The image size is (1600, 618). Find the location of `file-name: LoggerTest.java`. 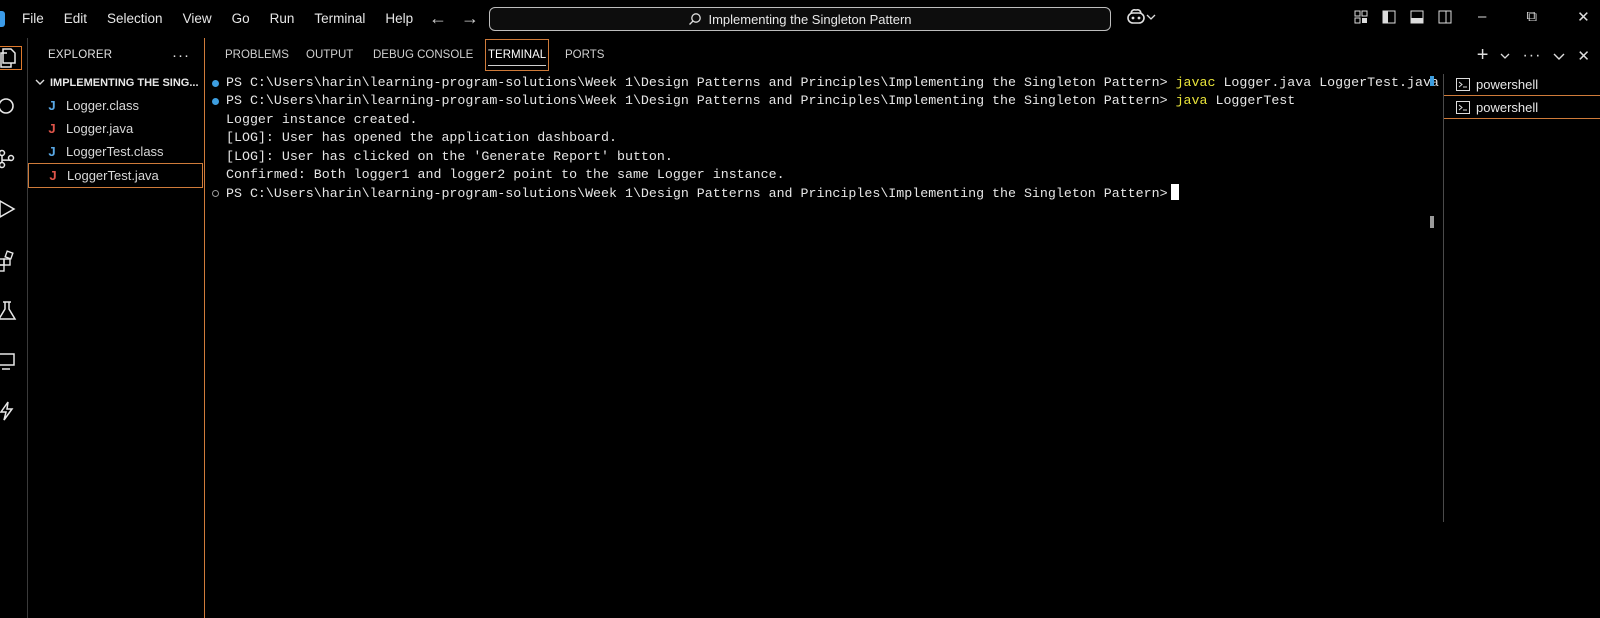

file-name: LoggerTest.java is located at coordinates (113, 175).